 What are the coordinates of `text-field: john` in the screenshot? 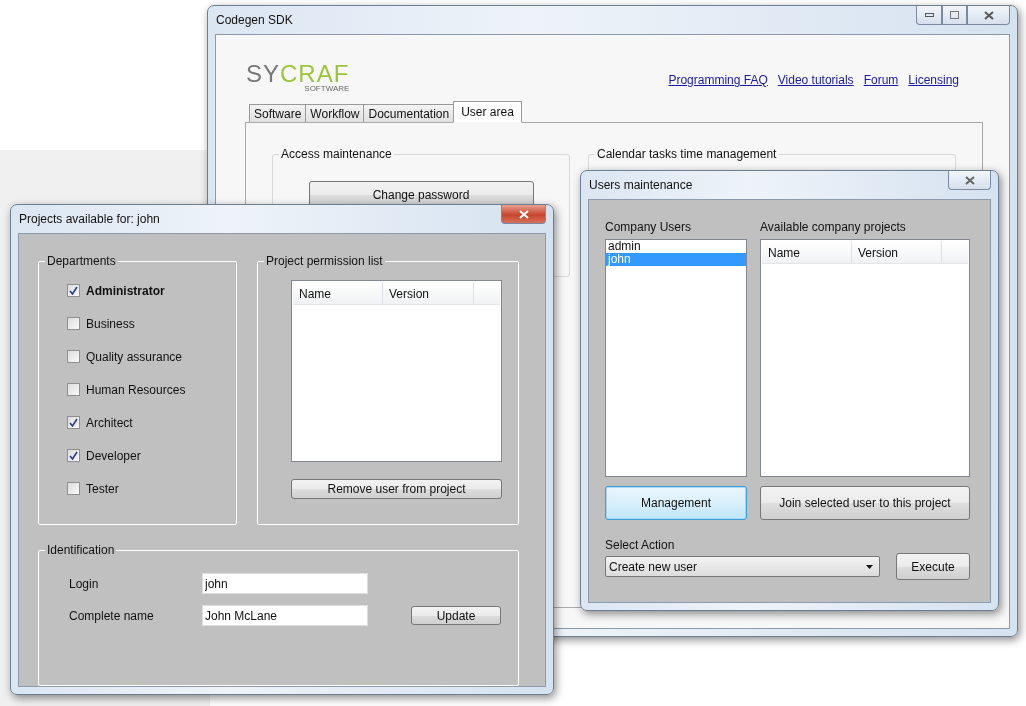 It's located at (285, 583).